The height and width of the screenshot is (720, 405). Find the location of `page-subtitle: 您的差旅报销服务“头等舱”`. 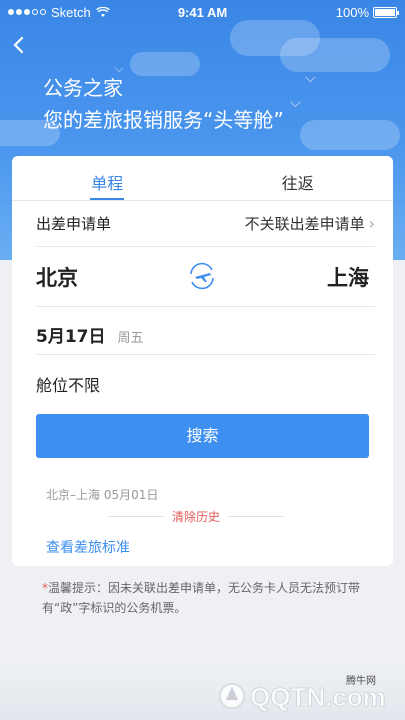

page-subtitle: 您的差旅报销服务“头等舱” is located at coordinates (163, 120).